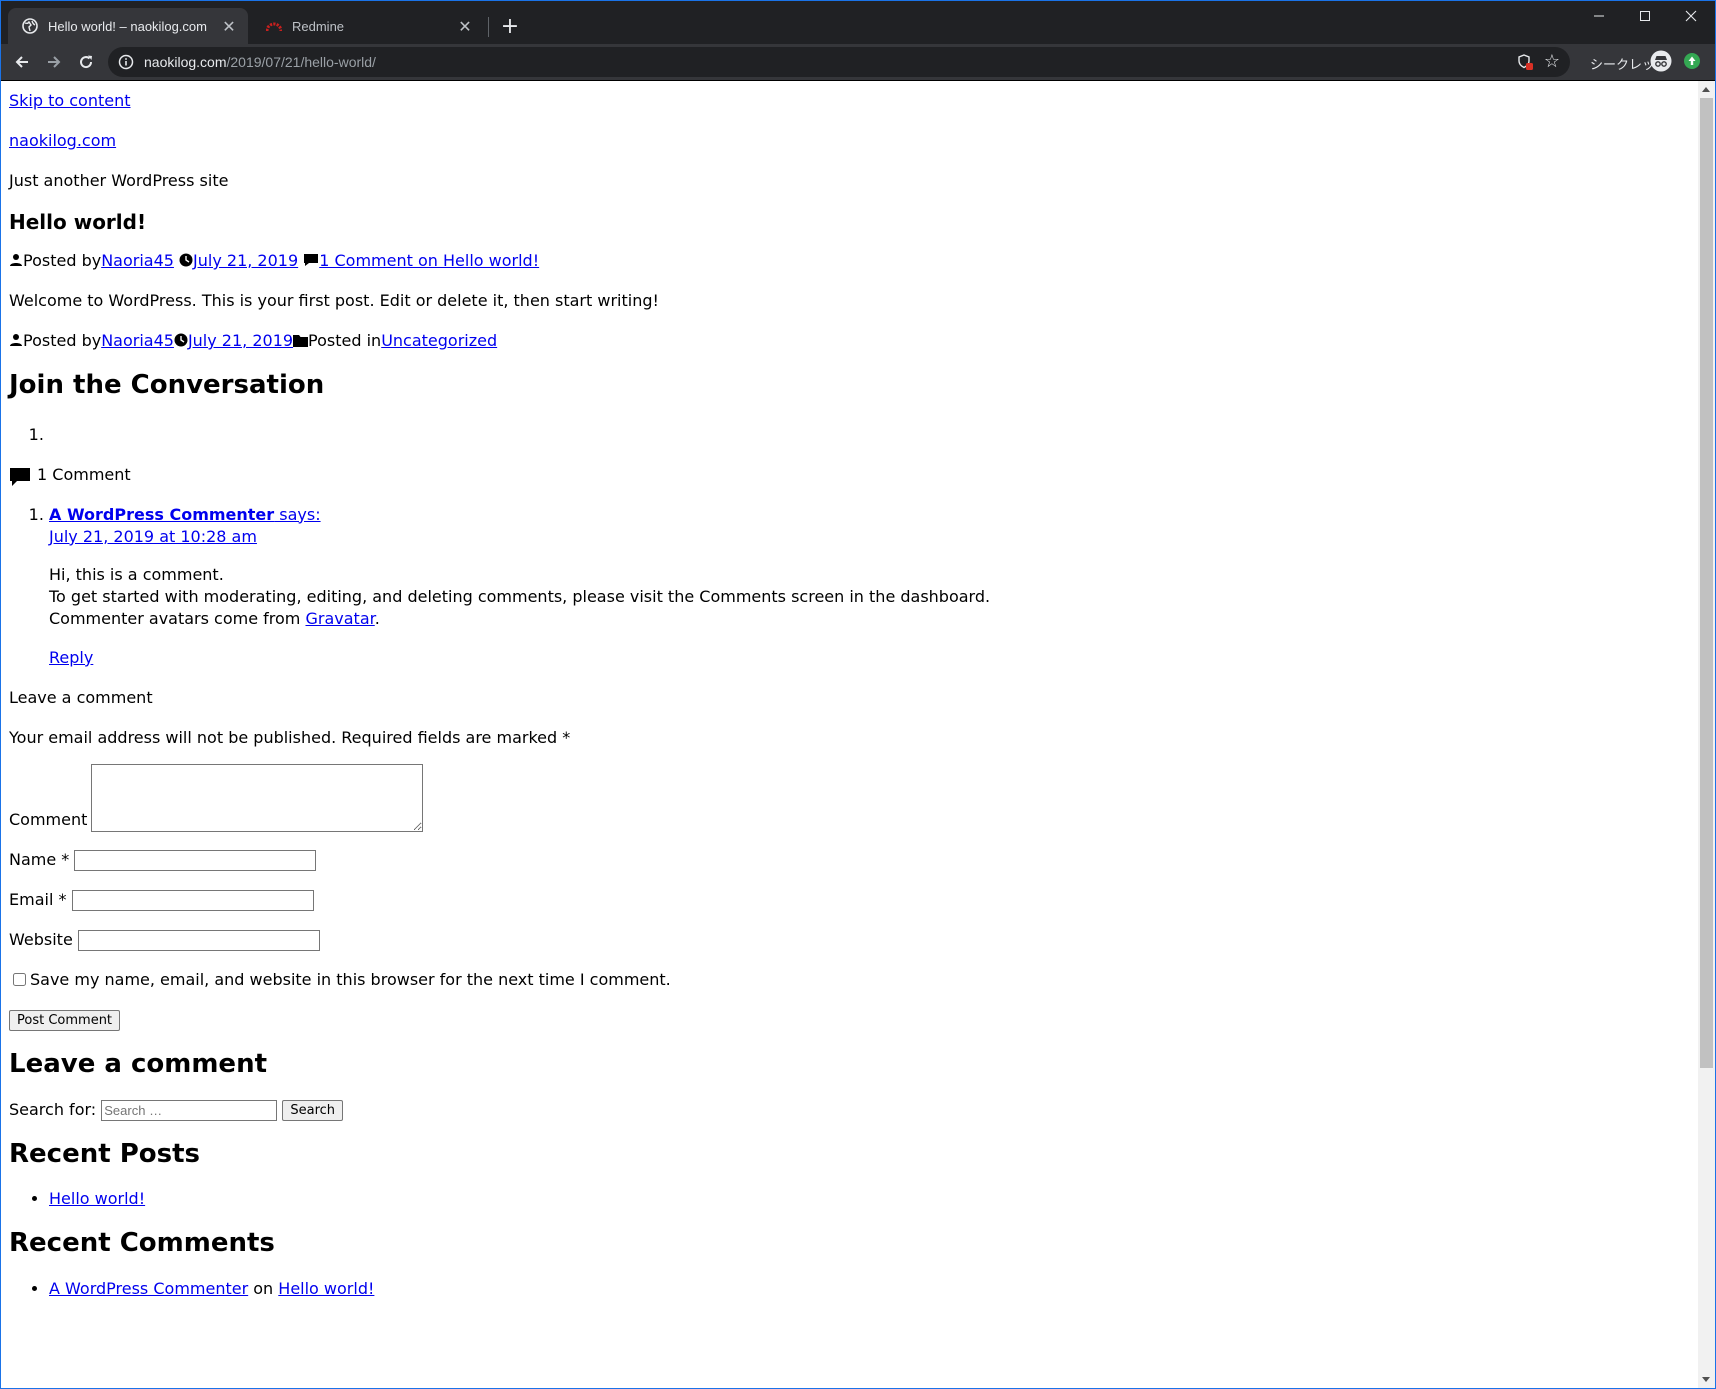 This screenshot has height=1389, width=1716. What do you see at coordinates (1692, 61) in the screenshot?
I see `extension-icon` at bounding box center [1692, 61].